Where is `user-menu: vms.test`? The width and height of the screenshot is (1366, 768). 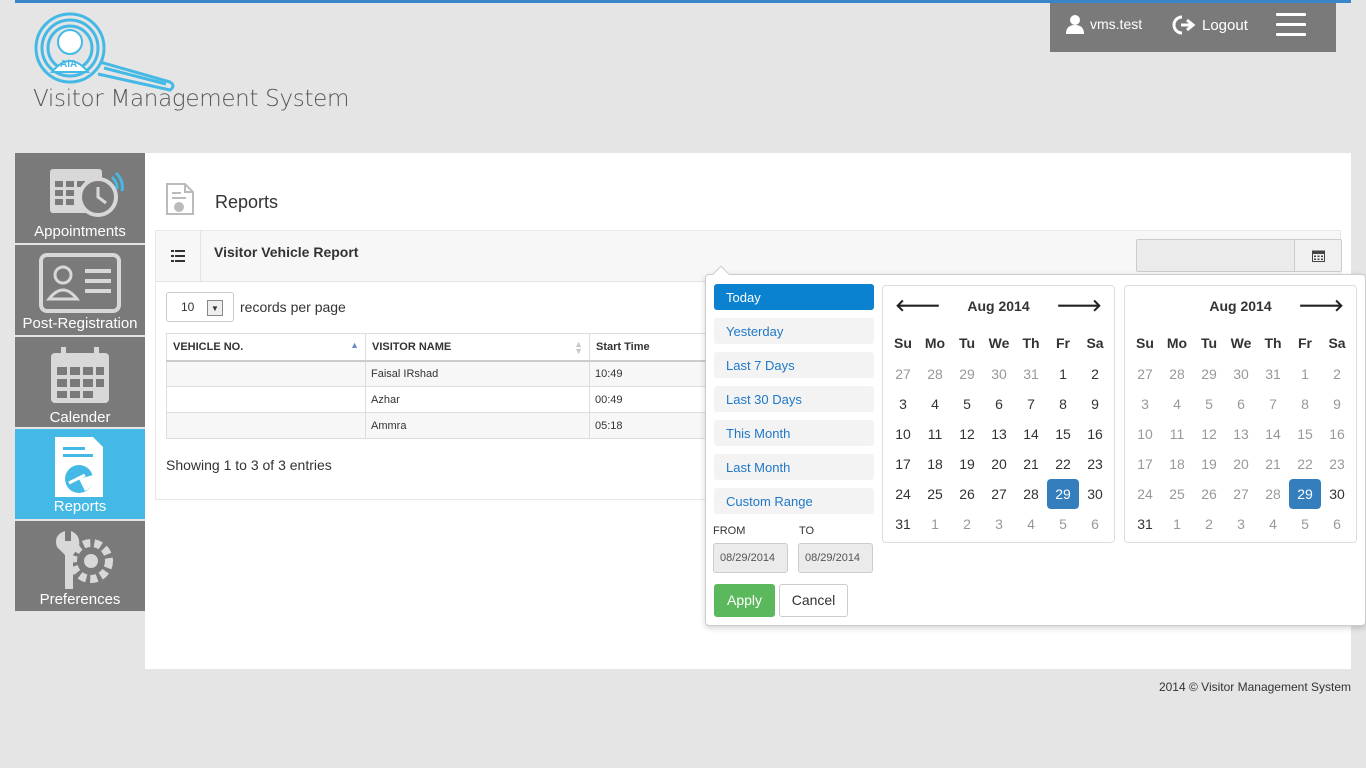
user-menu: vms.test is located at coordinates (1104, 24).